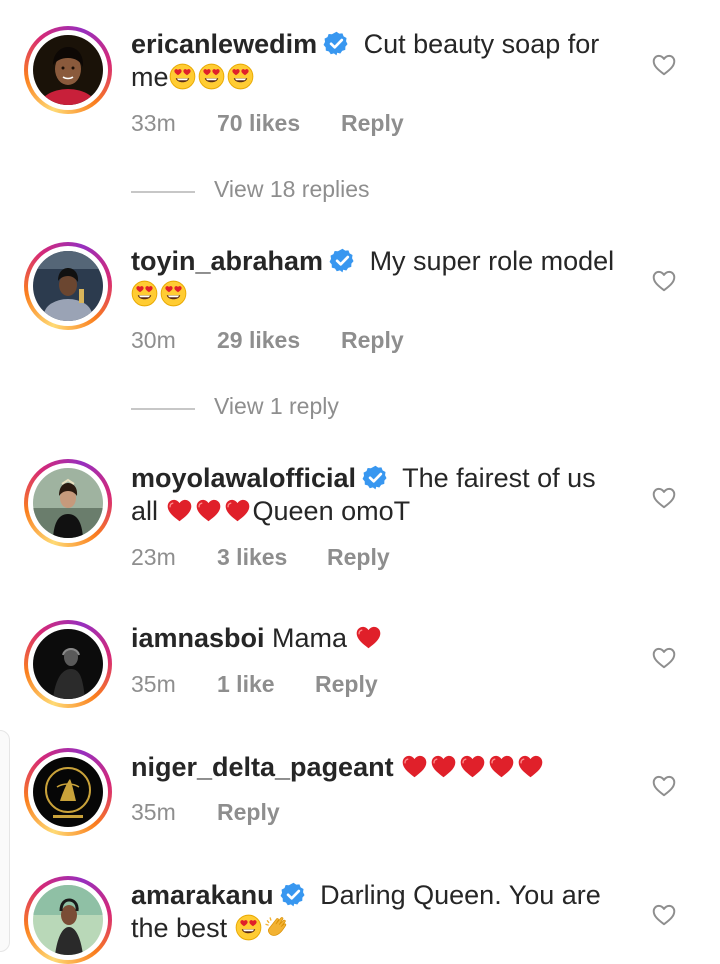  I want to click on comment-body-suffix: Queen omoT, so click(331, 511).